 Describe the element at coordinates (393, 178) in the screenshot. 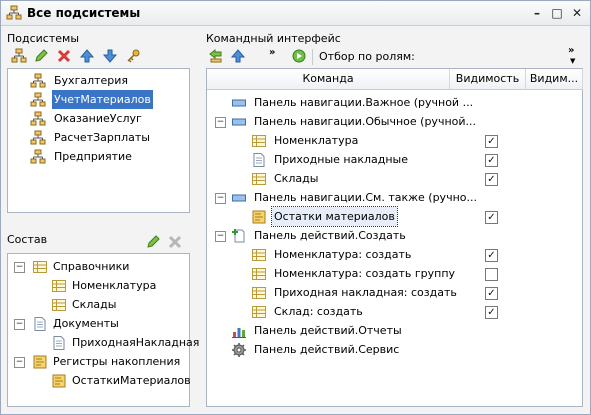

I see `command-row: Склады ✓` at that location.